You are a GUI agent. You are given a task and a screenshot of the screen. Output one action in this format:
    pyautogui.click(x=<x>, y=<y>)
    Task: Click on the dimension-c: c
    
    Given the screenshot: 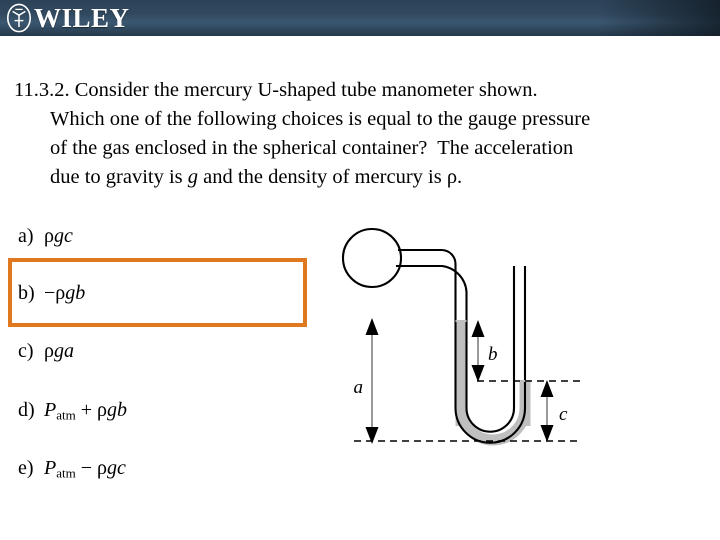 What is the action you would take?
    pyautogui.click(x=554, y=411)
    